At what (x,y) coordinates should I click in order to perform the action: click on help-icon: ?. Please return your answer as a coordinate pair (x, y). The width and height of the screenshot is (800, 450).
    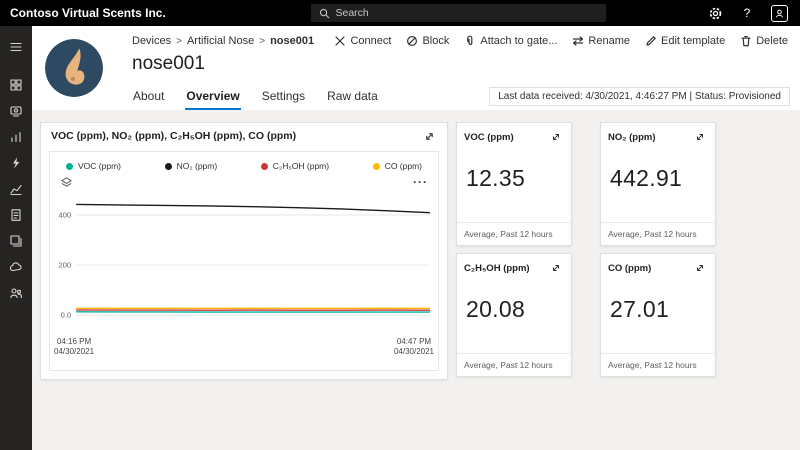
    Looking at the image, I should click on (747, 13).